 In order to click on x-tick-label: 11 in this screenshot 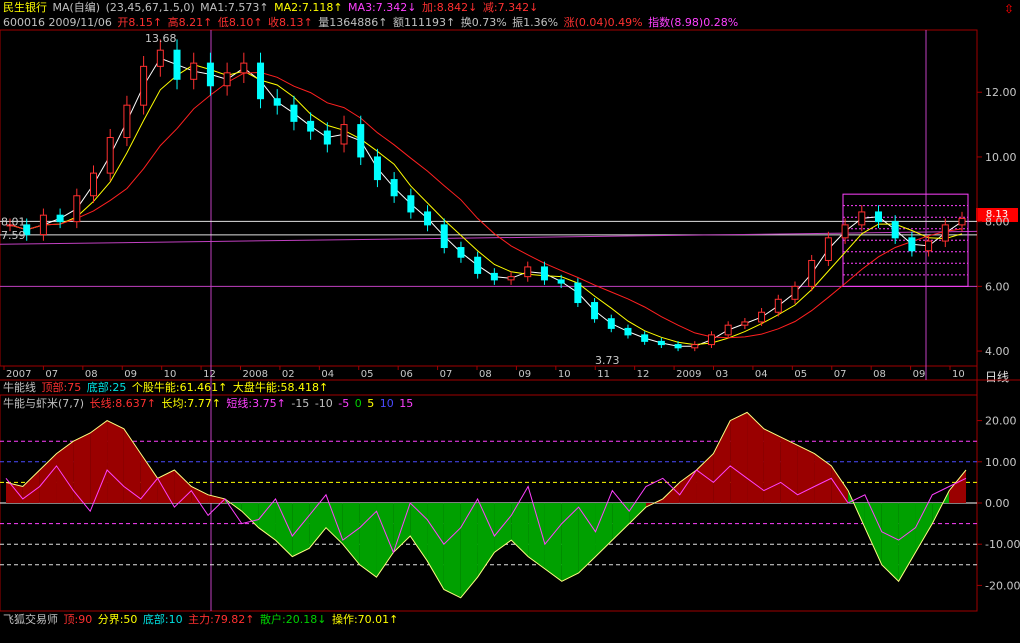, I will do `click(603, 374)`.